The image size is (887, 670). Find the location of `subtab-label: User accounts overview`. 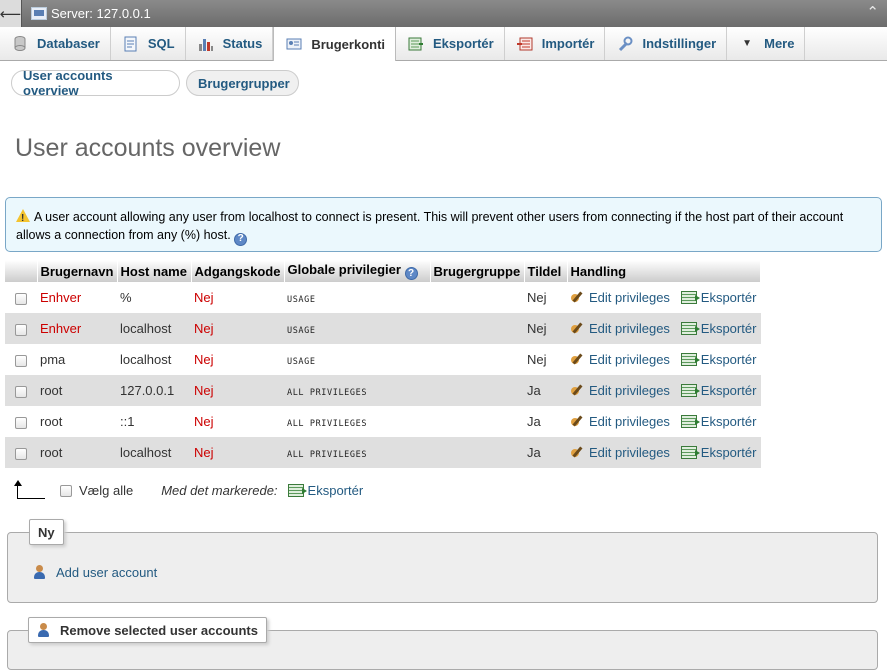

subtab-label: User accounts overview is located at coordinates (68, 83).